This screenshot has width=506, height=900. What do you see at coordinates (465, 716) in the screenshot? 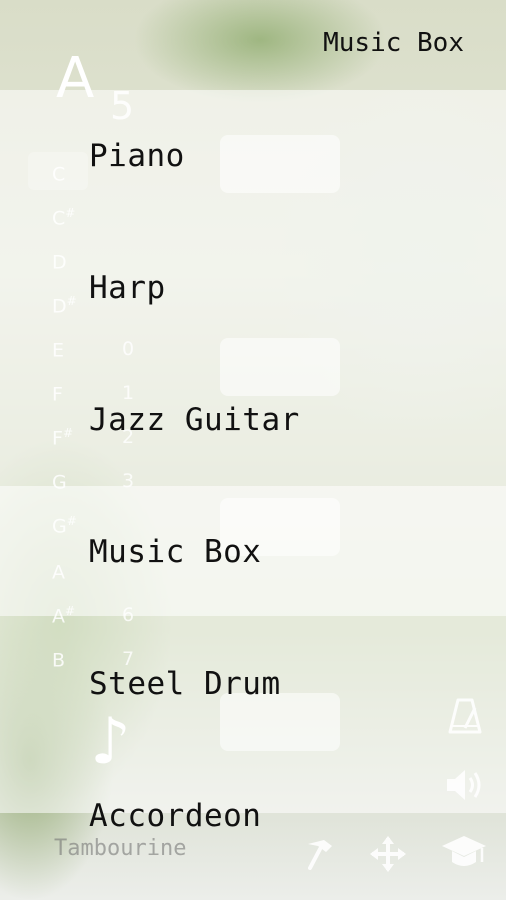
I see `metronome-icon` at bounding box center [465, 716].